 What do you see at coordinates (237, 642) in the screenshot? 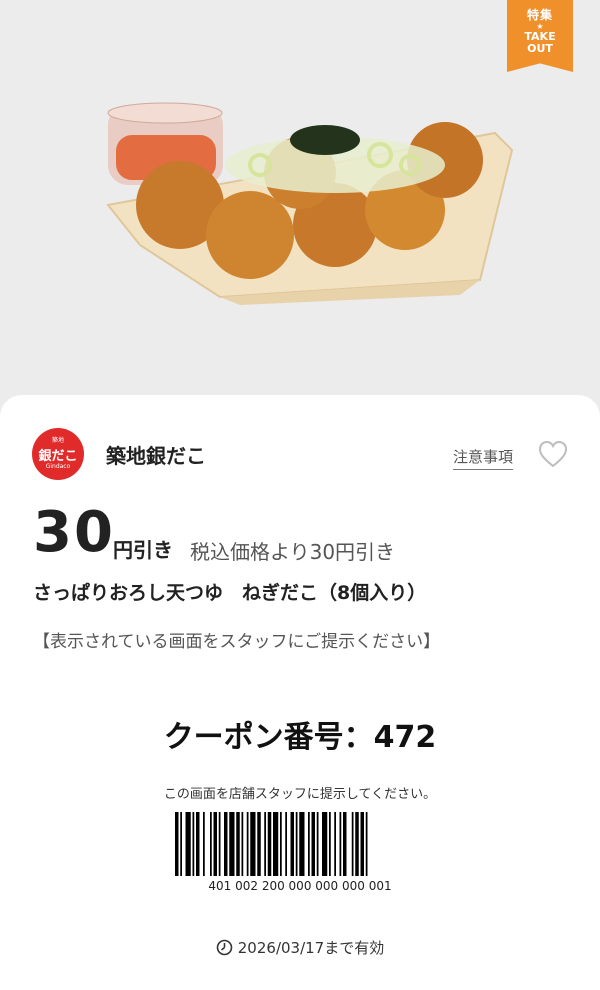
I see `present-note: 【表示されている画面をスタッフにご提示ください】` at bounding box center [237, 642].